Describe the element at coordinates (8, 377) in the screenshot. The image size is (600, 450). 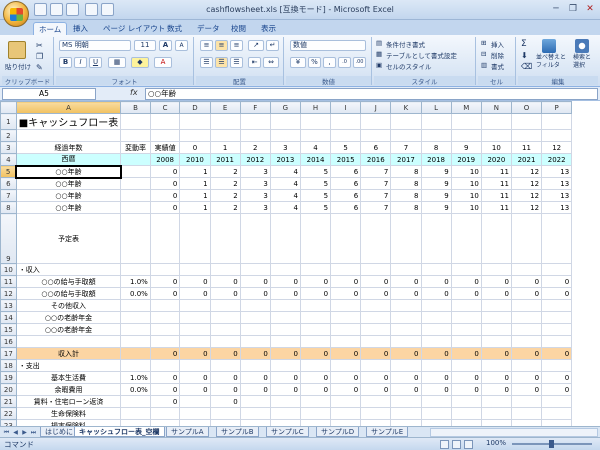
I see `row-header: 19` at that location.